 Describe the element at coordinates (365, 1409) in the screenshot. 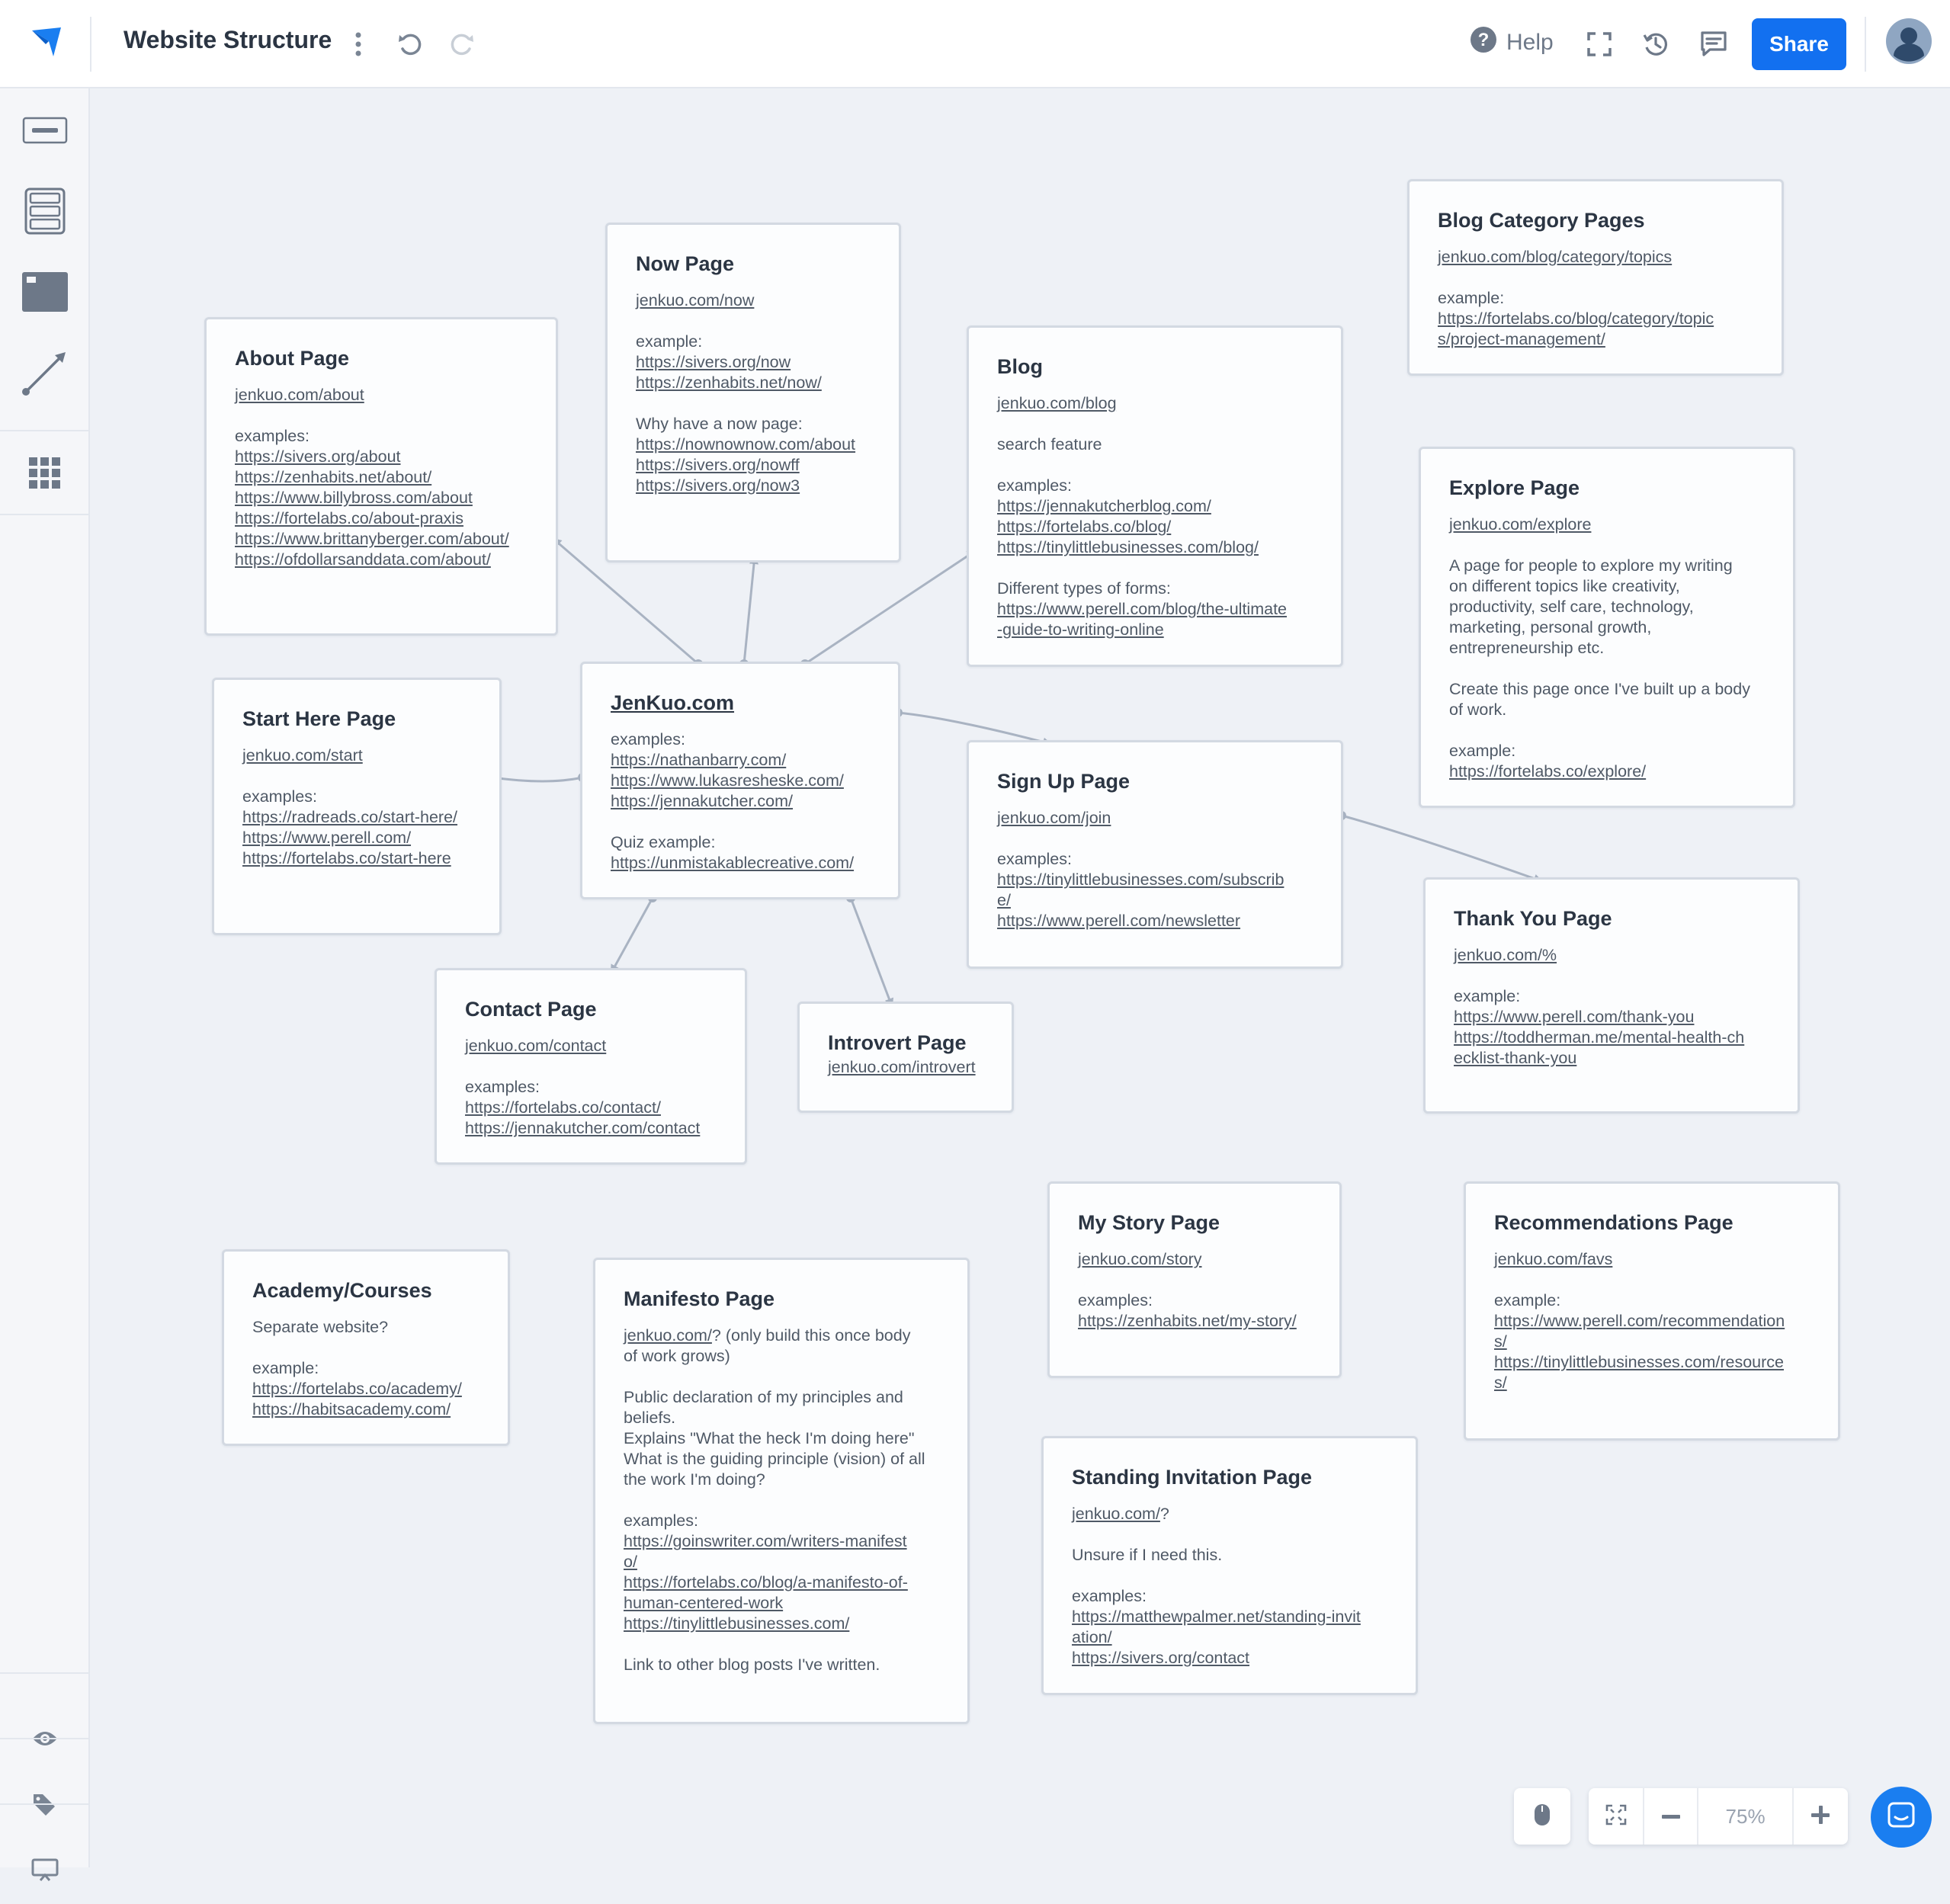

I see `example-link: https://habitsacademy.com/` at that location.